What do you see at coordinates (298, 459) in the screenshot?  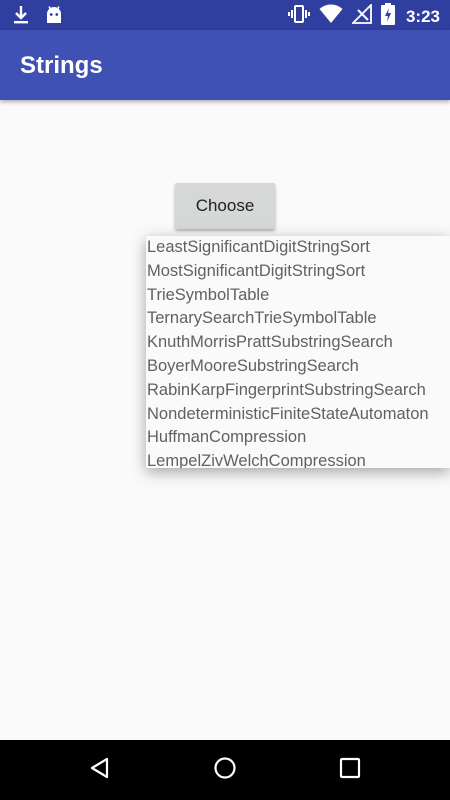 I see `list-item: LempelZivWelchCompression` at bounding box center [298, 459].